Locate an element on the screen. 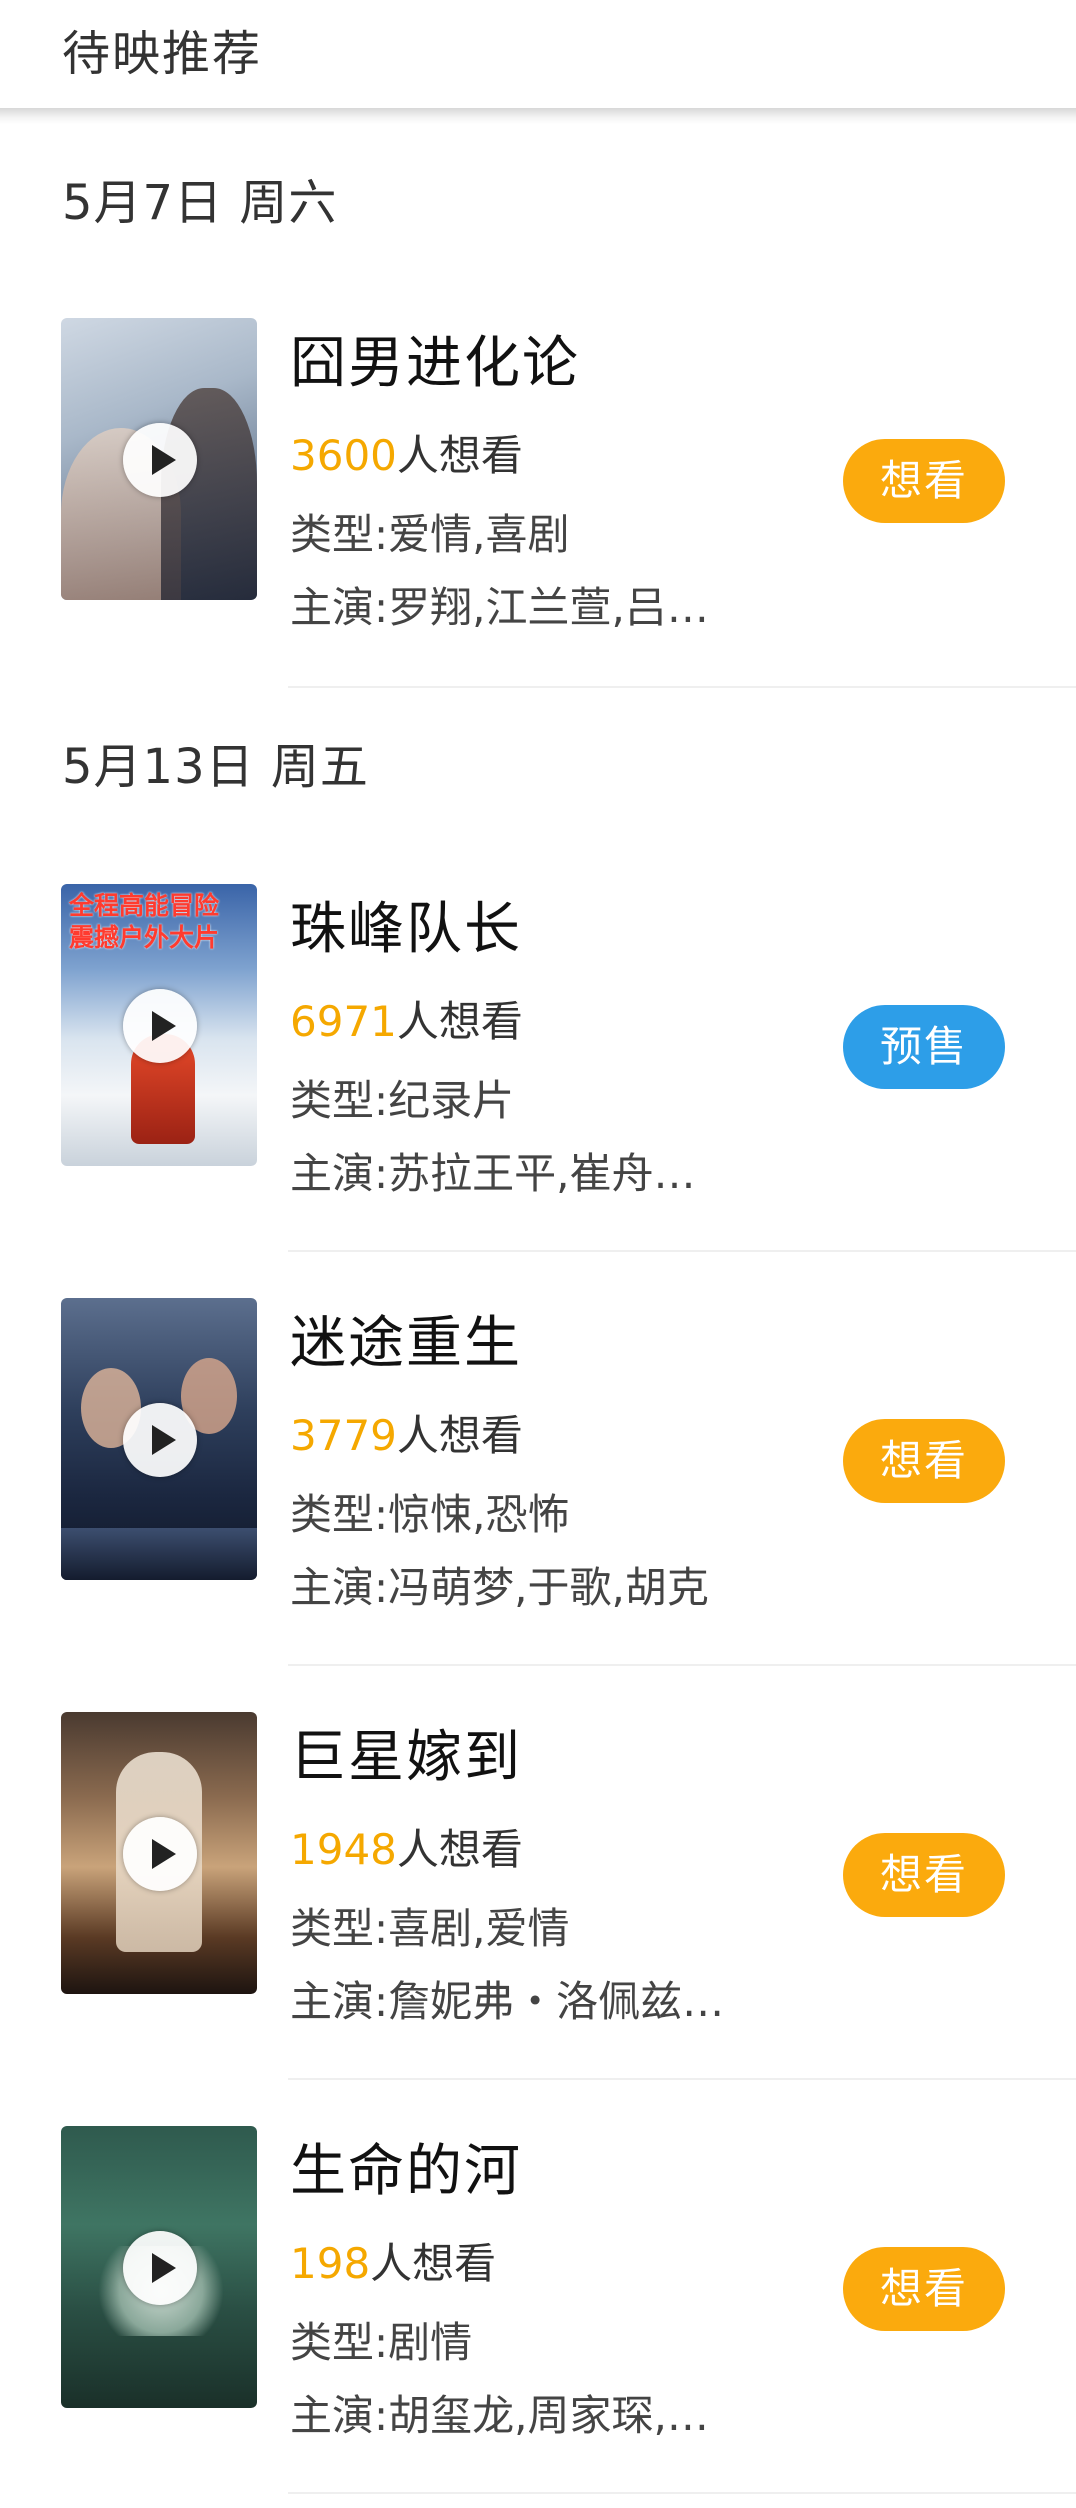 The height and width of the screenshot is (2508, 1076). header-divider is located at coordinates (538, 116).